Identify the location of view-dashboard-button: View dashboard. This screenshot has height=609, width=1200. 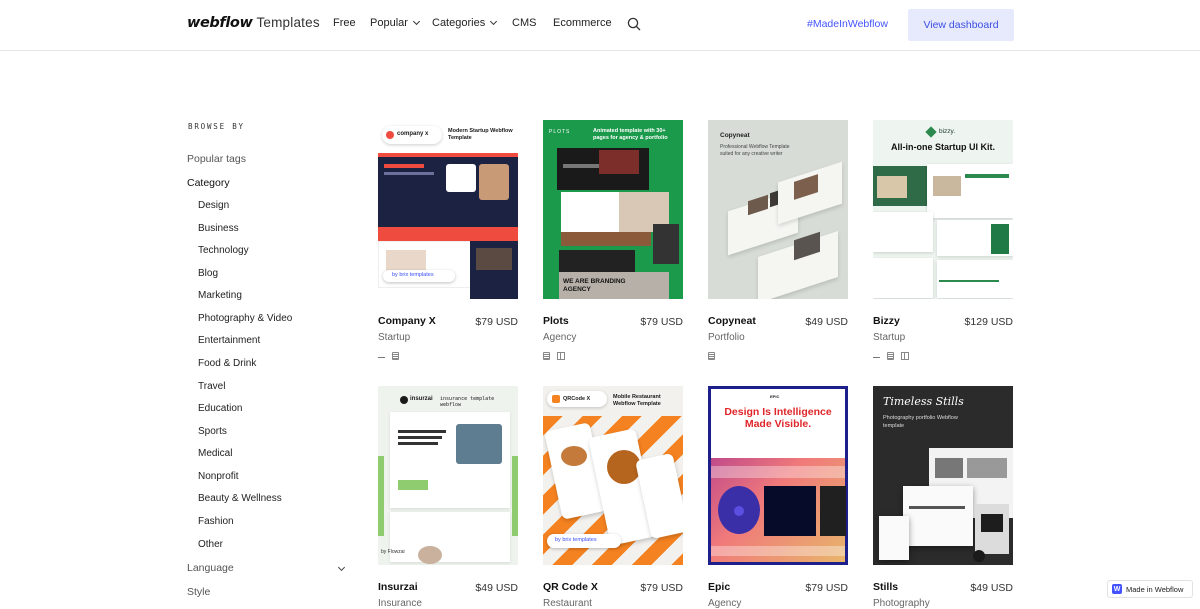
(961, 25).